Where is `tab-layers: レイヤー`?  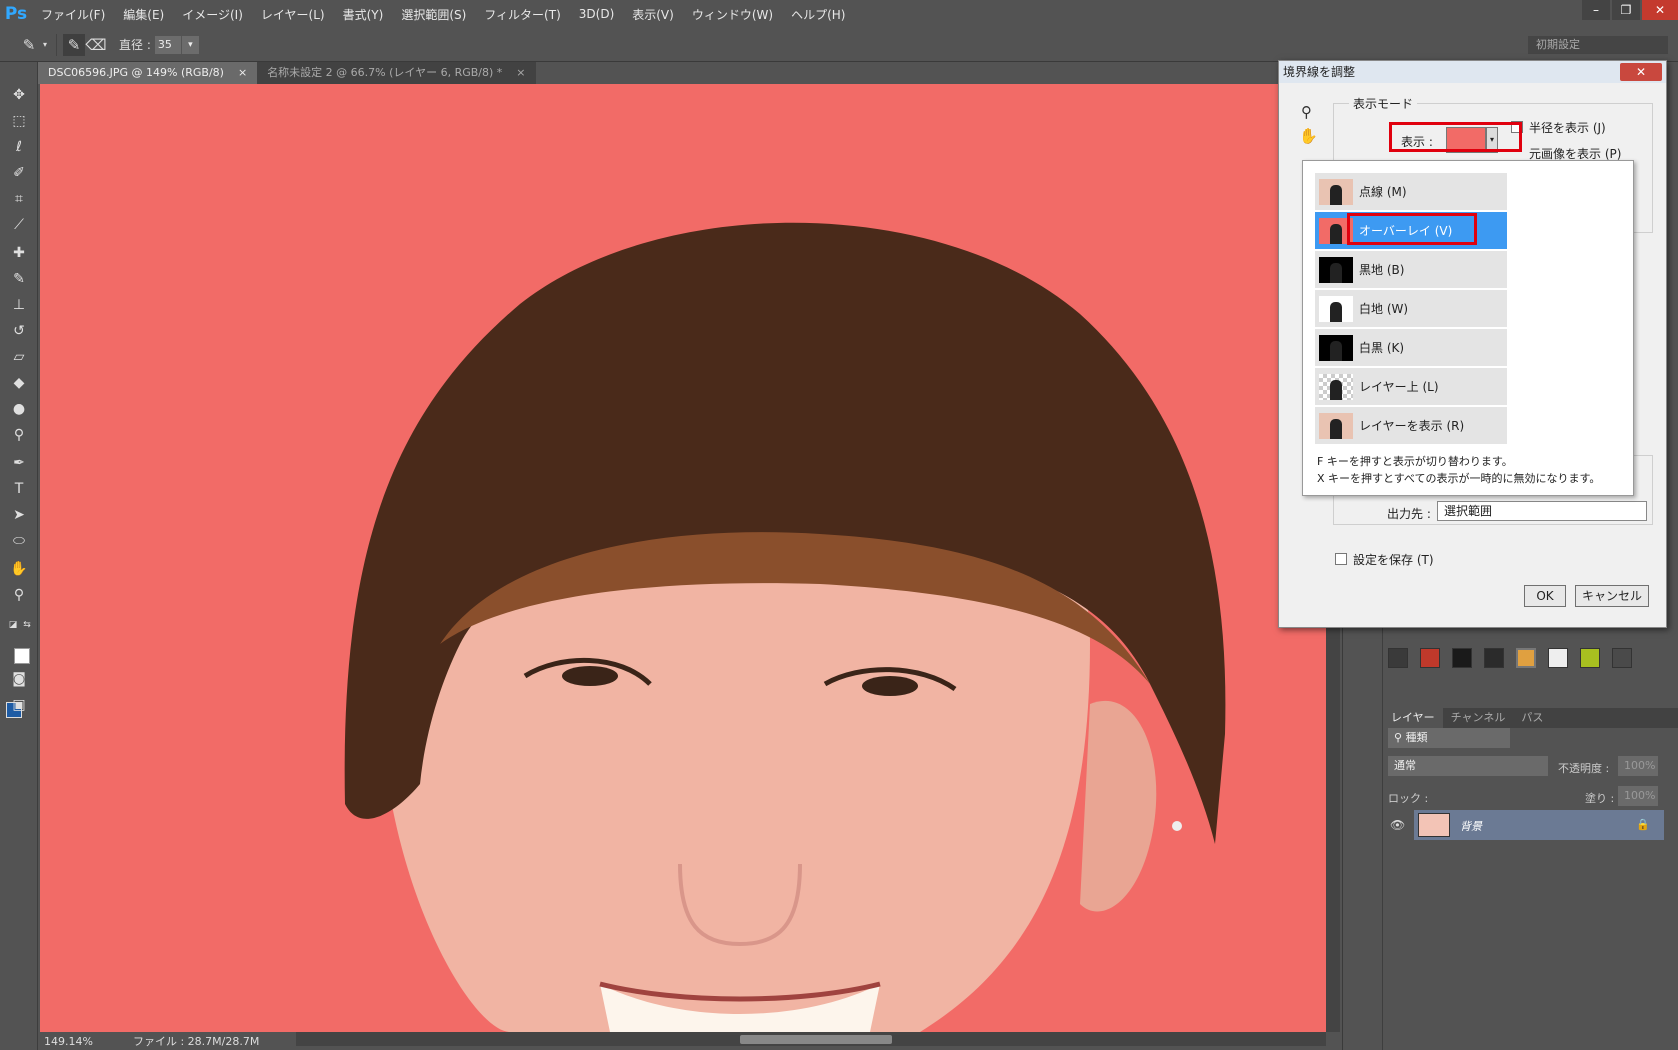
tab-layers: レイヤー is located at coordinates (1413, 718).